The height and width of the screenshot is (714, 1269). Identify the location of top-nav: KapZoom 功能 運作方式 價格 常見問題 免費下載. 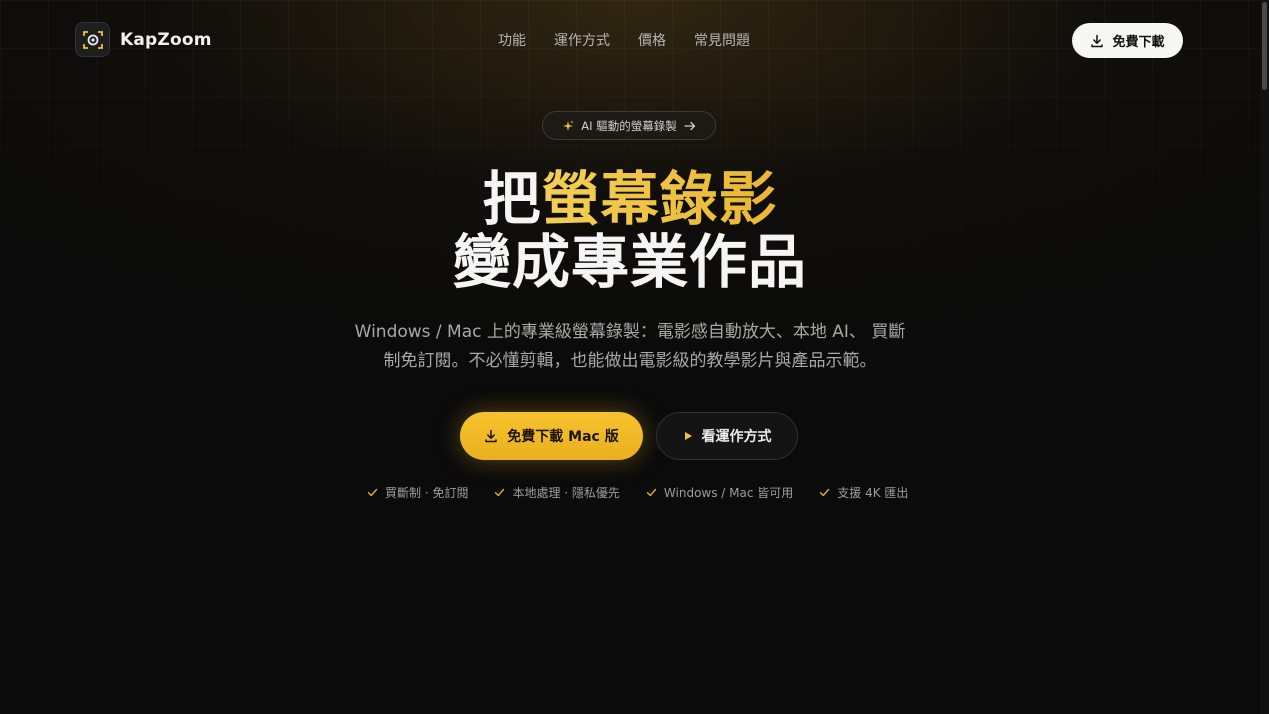
(630, 40).